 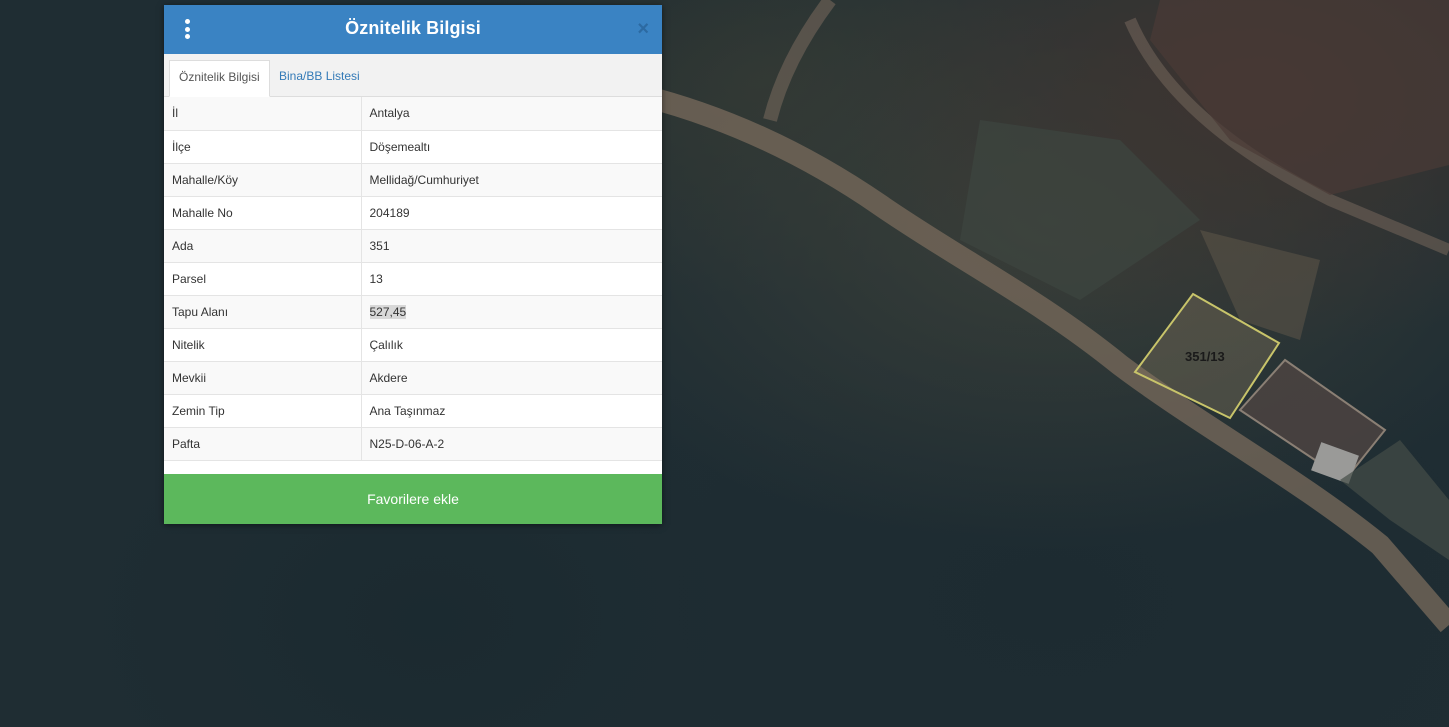 I want to click on dirt-road-branch, so click(x=799, y=61).